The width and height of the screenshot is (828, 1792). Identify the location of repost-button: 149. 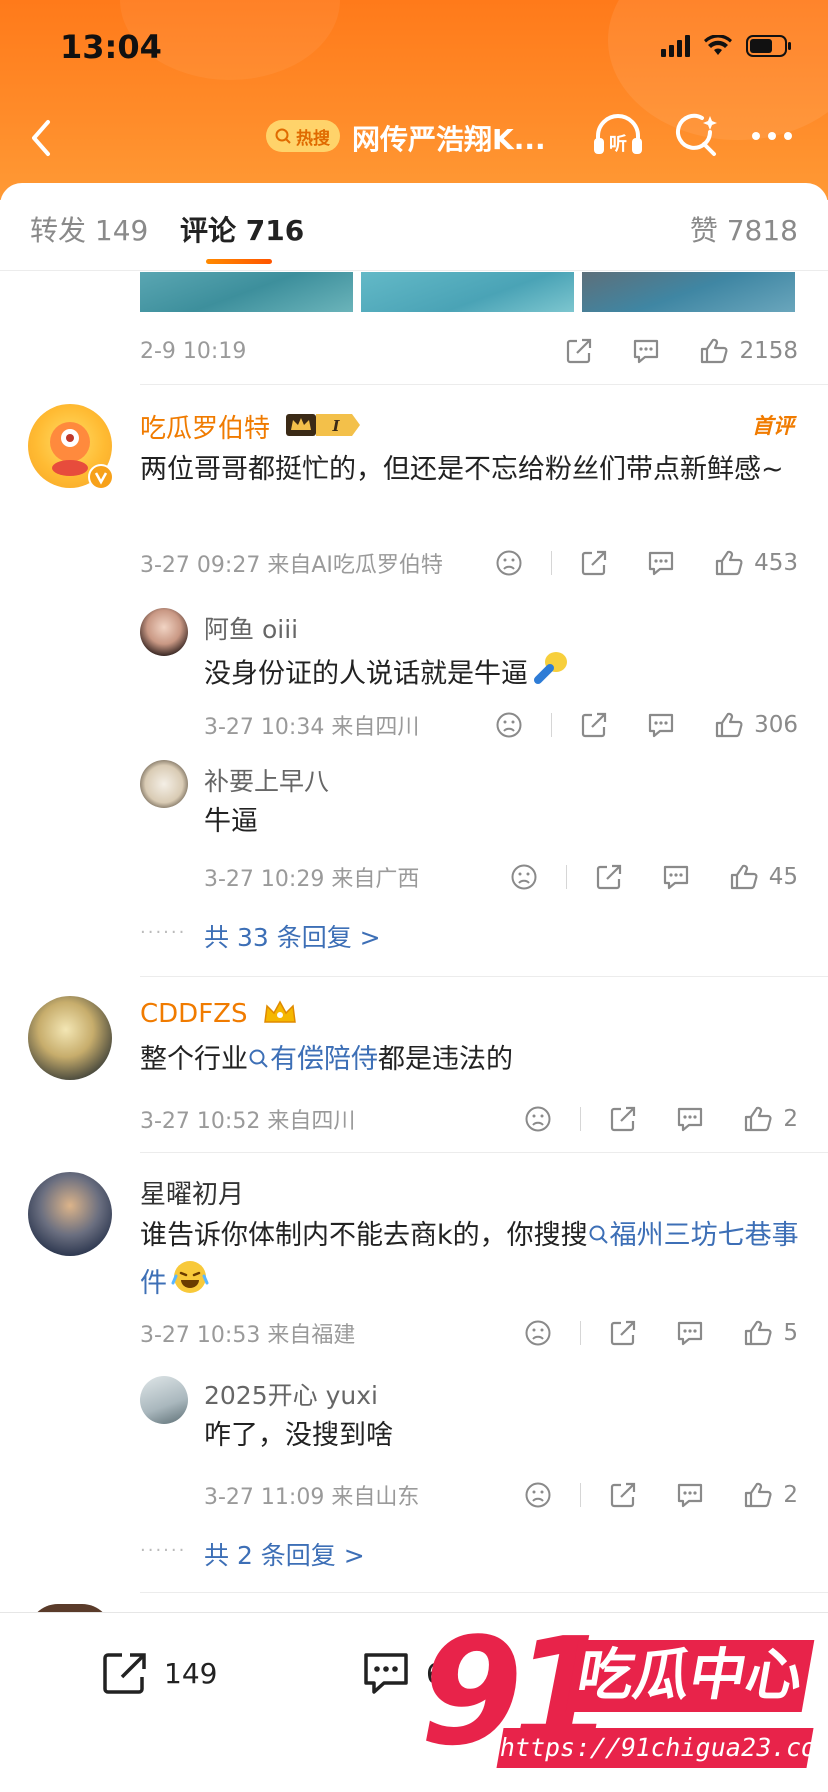
(158, 1673).